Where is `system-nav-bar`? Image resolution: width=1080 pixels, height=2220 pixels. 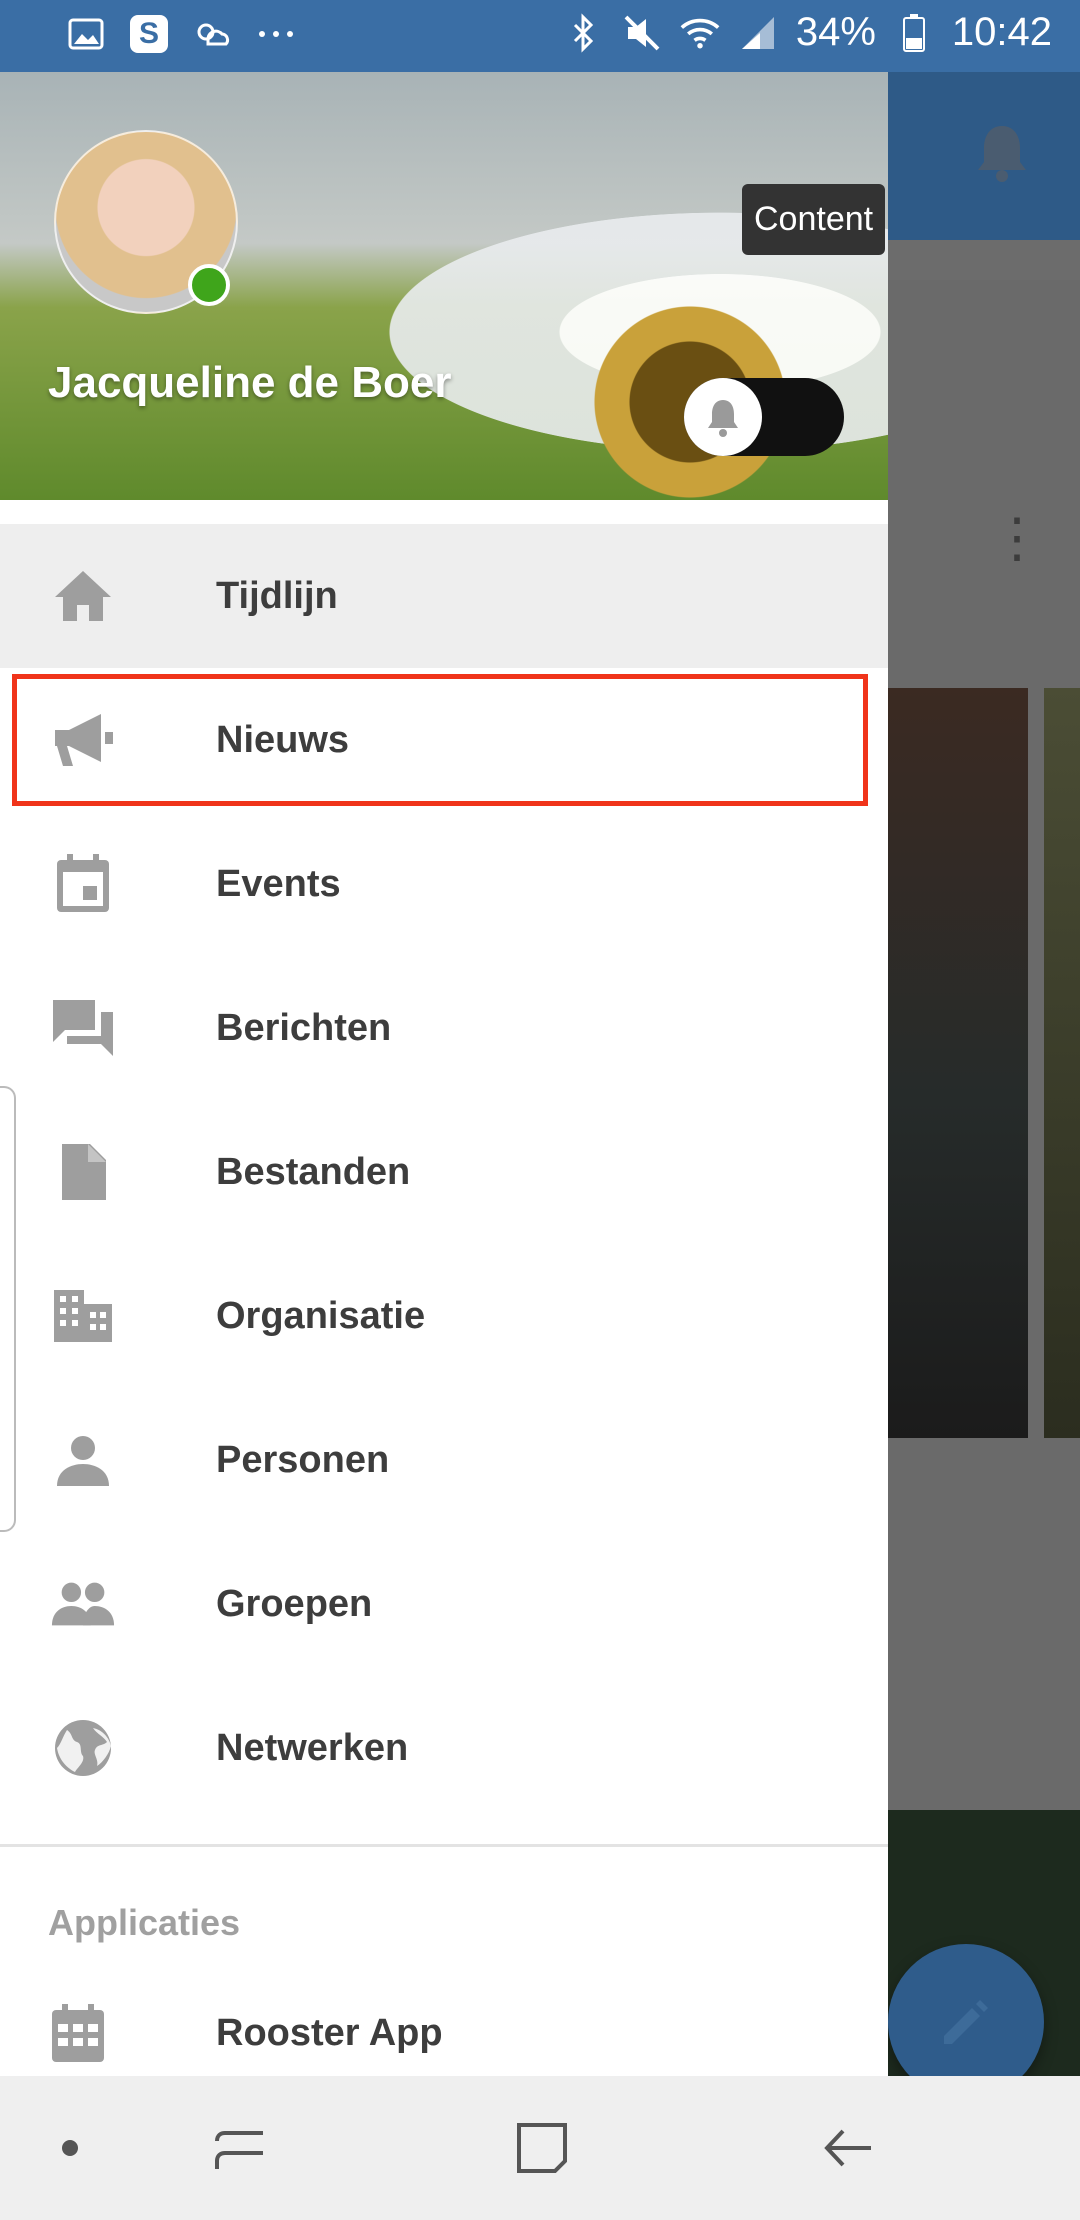 system-nav-bar is located at coordinates (540, 2148).